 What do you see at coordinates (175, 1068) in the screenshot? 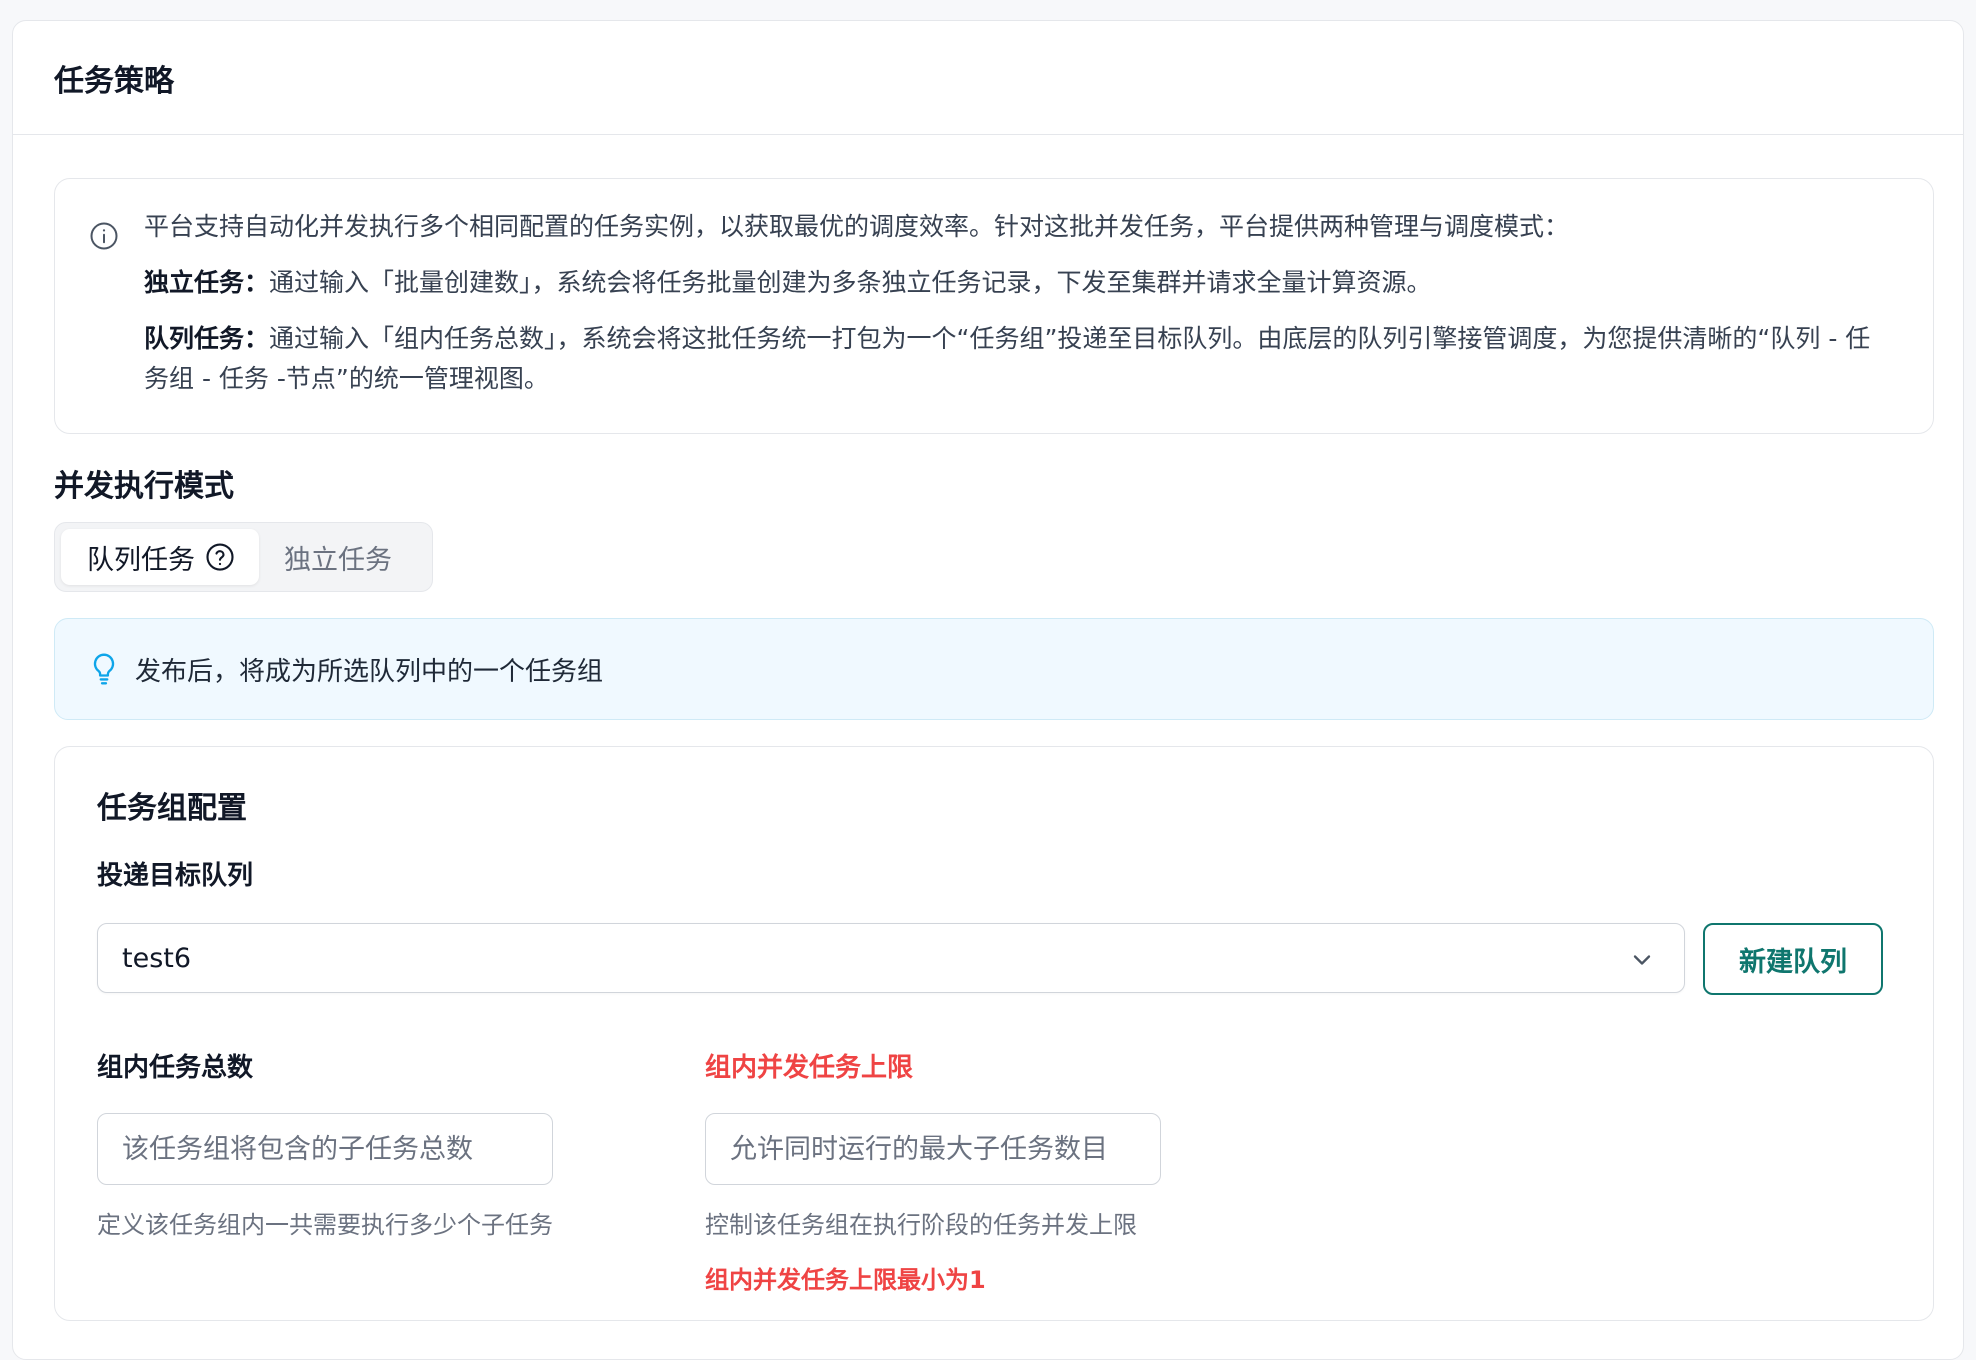
I see `total-tasks-label: 组内任务总数` at bounding box center [175, 1068].